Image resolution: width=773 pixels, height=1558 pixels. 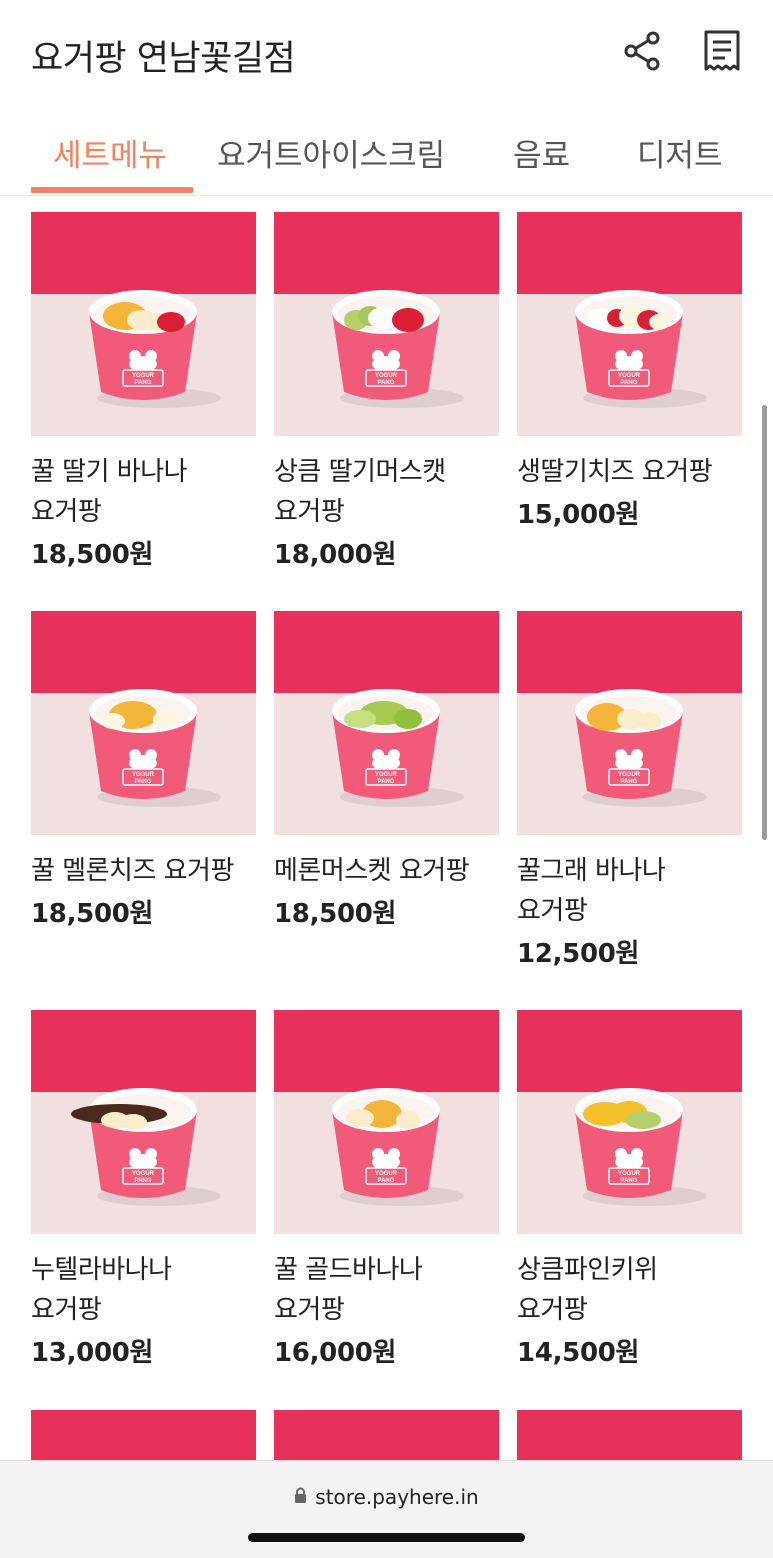 I want to click on category-tabs: 세트메뉴 요거트아이스크림 음료 디저트, so click(x=386, y=152).